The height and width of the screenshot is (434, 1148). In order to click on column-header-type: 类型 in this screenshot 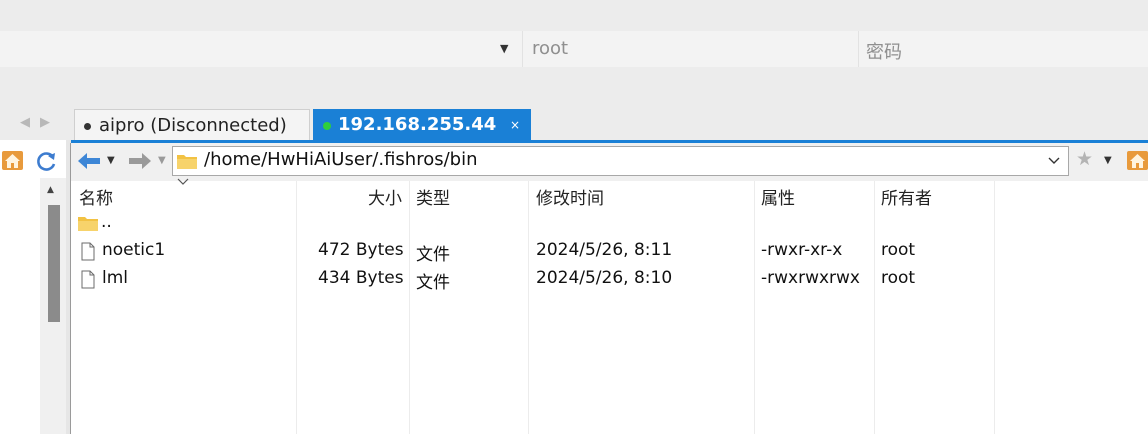, I will do `click(433, 196)`.